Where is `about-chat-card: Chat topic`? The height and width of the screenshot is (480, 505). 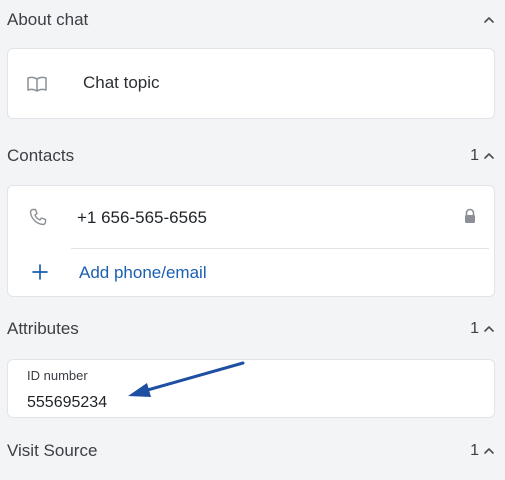 about-chat-card: Chat topic is located at coordinates (251, 83).